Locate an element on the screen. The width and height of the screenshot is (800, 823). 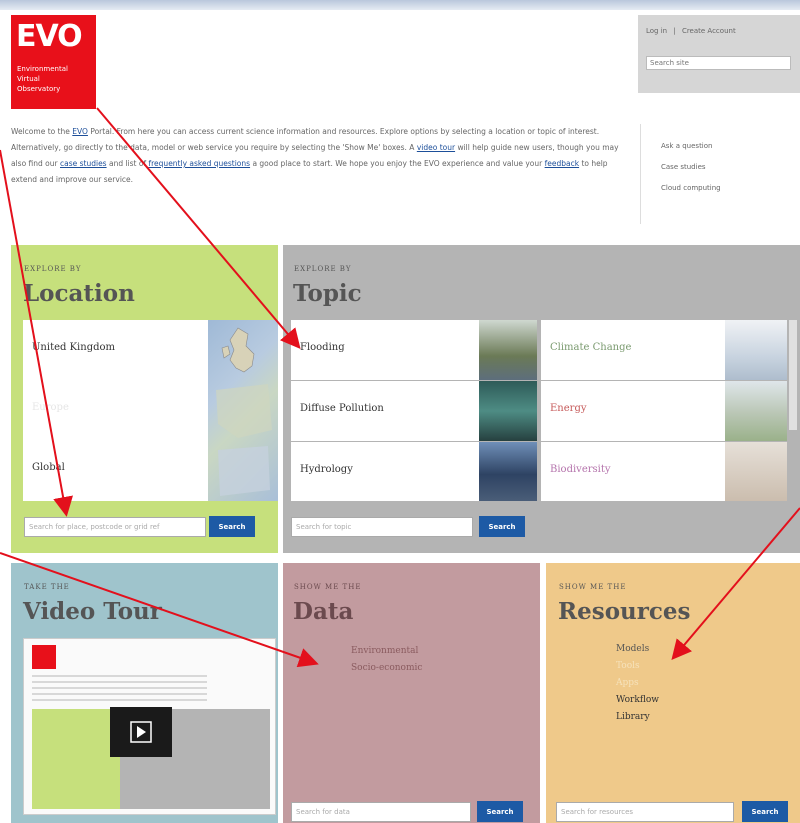
arrow-to-location-search is located at coordinates (36, 333).